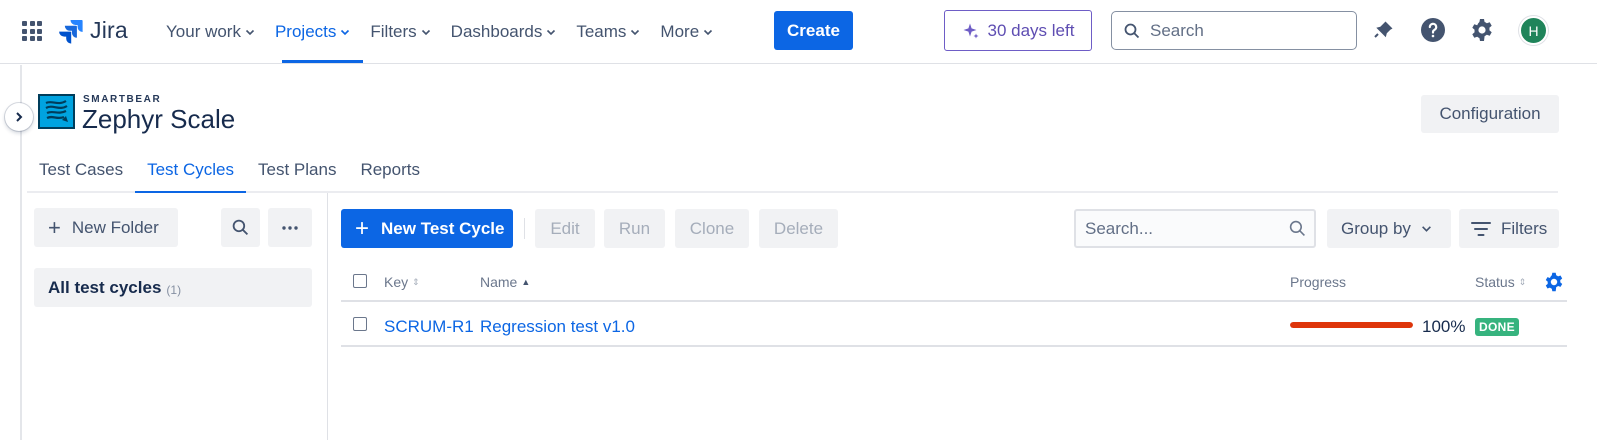 The height and width of the screenshot is (440, 1597). I want to click on product-title: Zephyr Scale, so click(159, 119).